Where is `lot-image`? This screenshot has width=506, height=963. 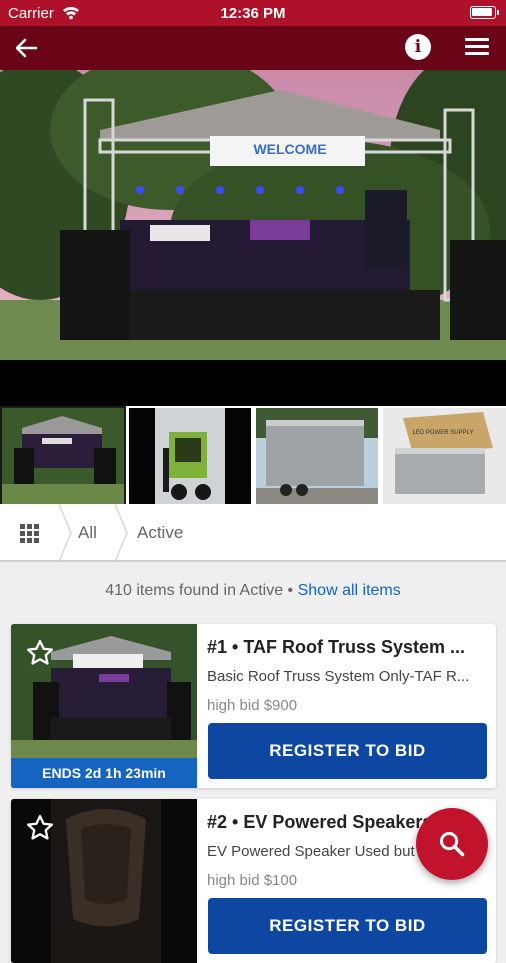 lot-image is located at coordinates (104, 881).